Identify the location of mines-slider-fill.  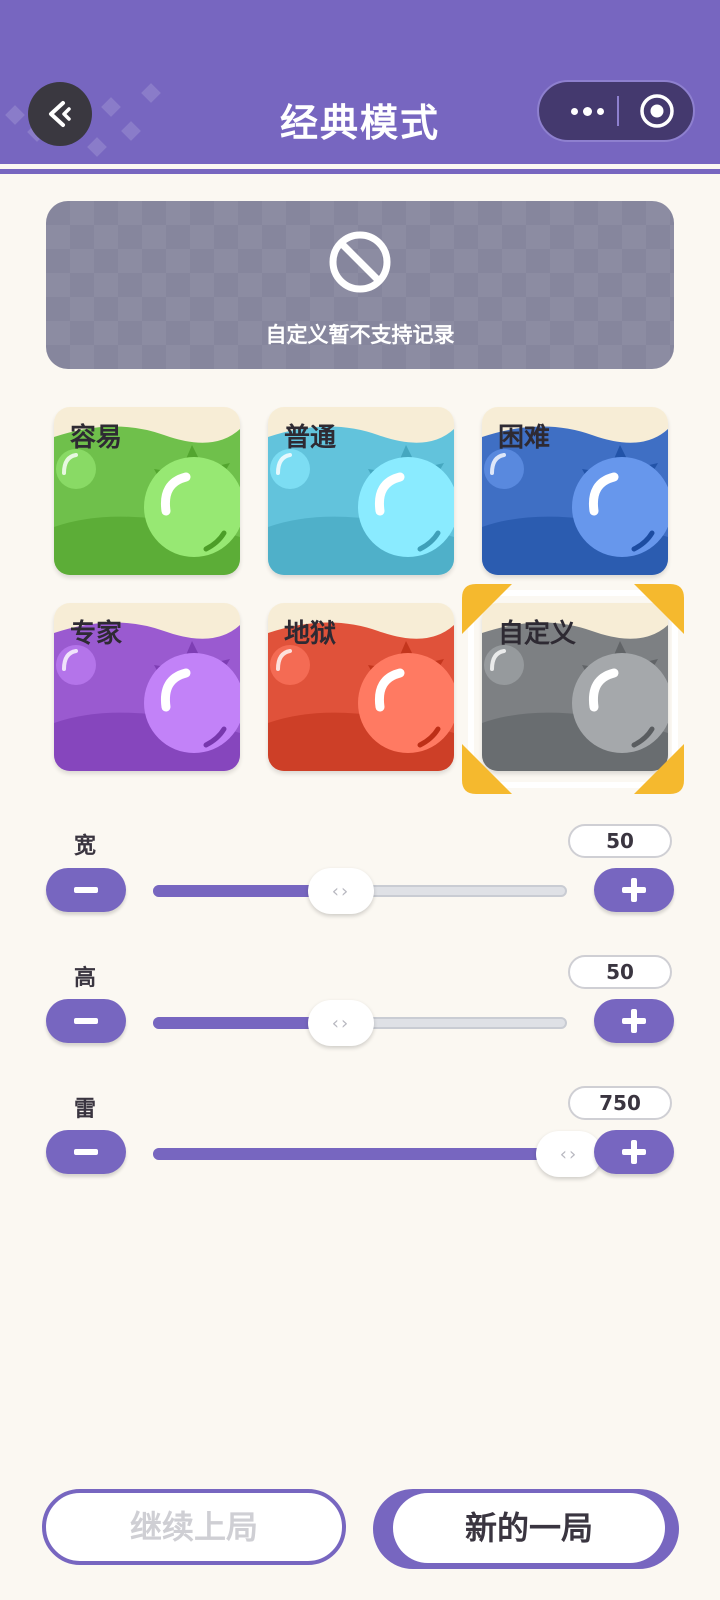
(360, 1154).